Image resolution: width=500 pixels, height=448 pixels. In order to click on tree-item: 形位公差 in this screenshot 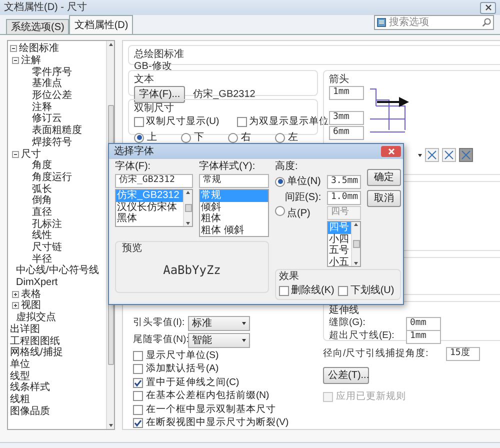, I will do `click(52, 96)`.